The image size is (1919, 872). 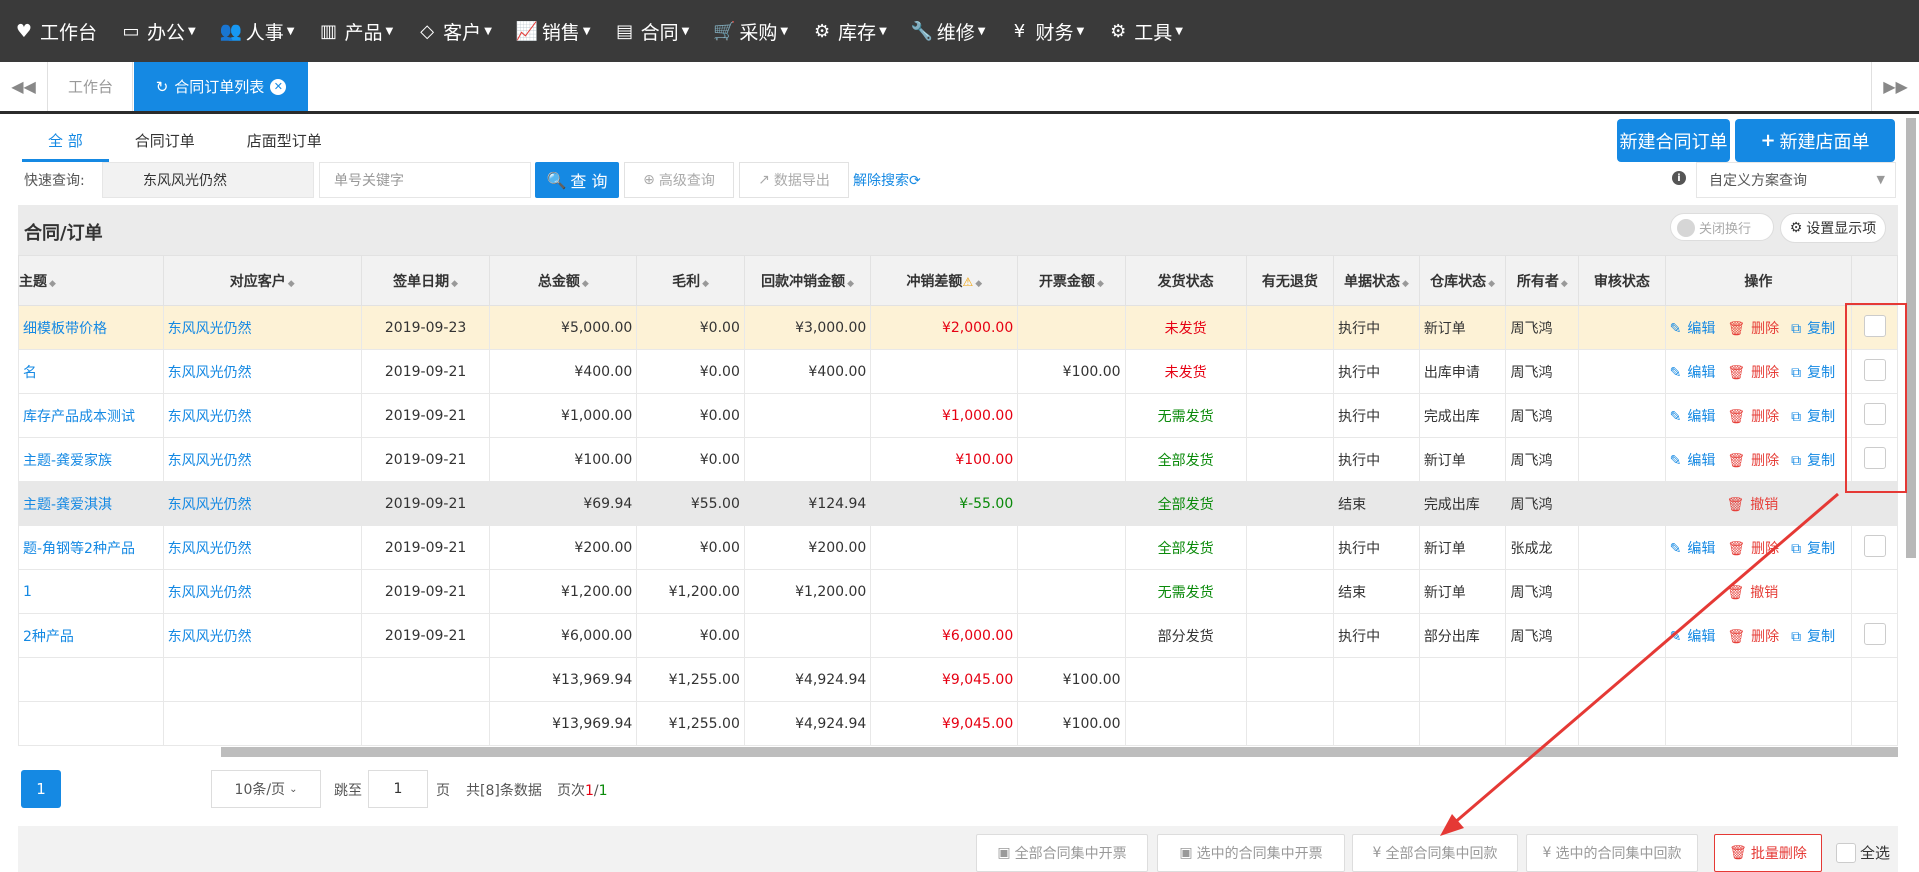 I want to click on column-header: 冲销差额⚠ ◆, so click(x=944, y=280).